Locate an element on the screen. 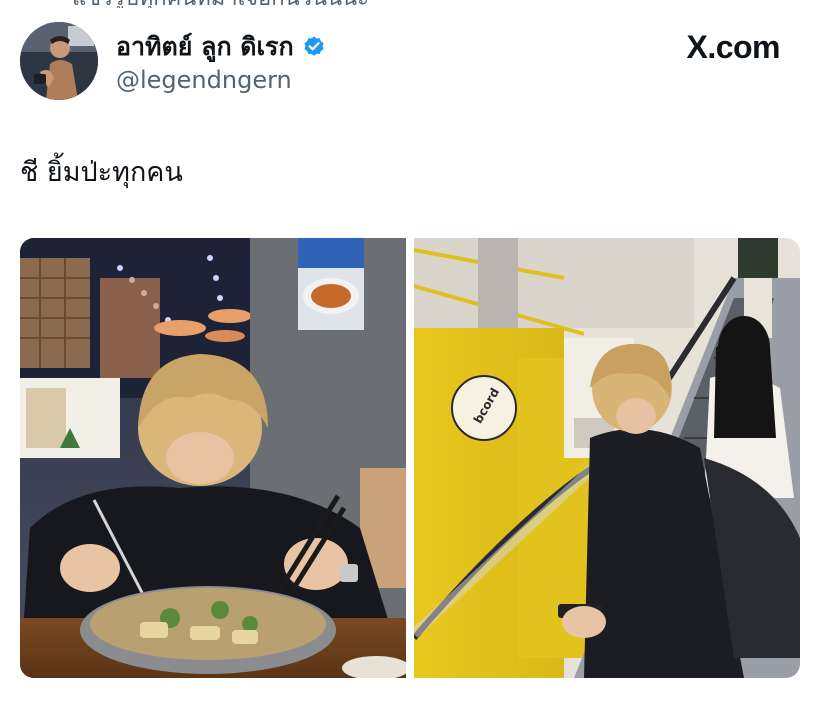  x-brand-watermark: X.com is located at coordinates (733, 47).